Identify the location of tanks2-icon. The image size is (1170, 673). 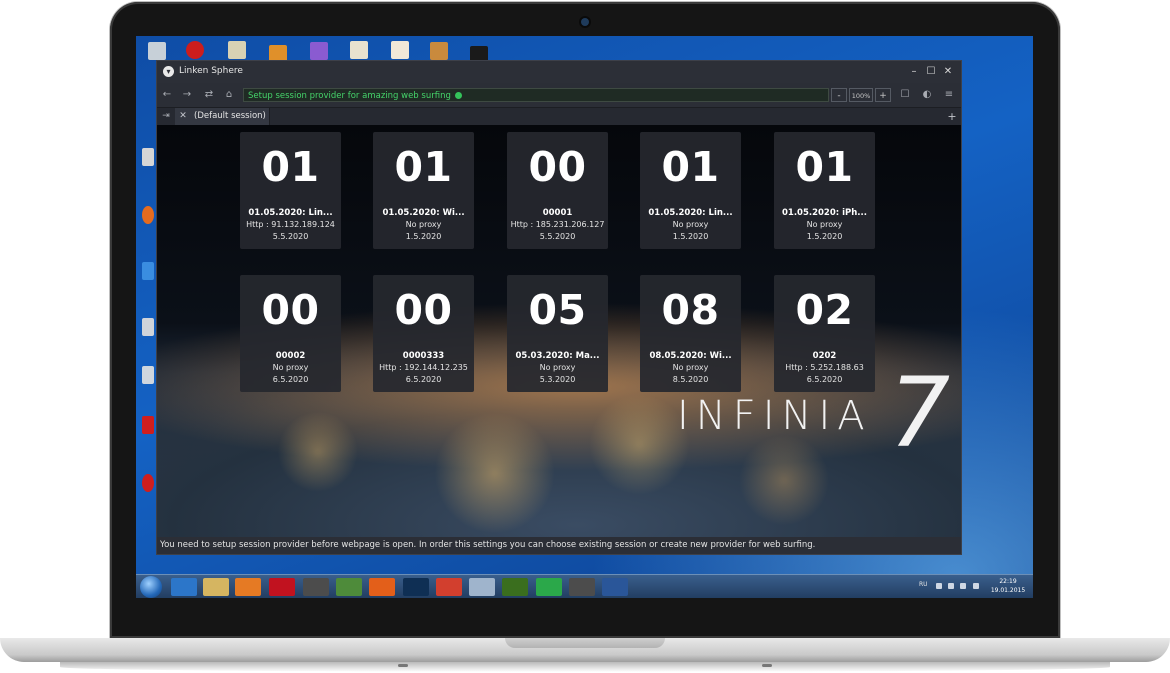
(582, 587).